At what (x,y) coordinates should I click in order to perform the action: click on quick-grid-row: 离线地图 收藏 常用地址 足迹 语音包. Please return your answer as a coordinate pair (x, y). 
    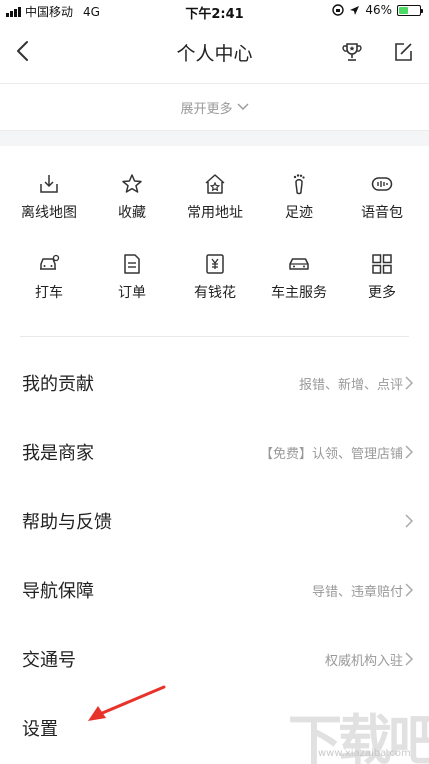
    Looking at the image, I should click on (214, 204).